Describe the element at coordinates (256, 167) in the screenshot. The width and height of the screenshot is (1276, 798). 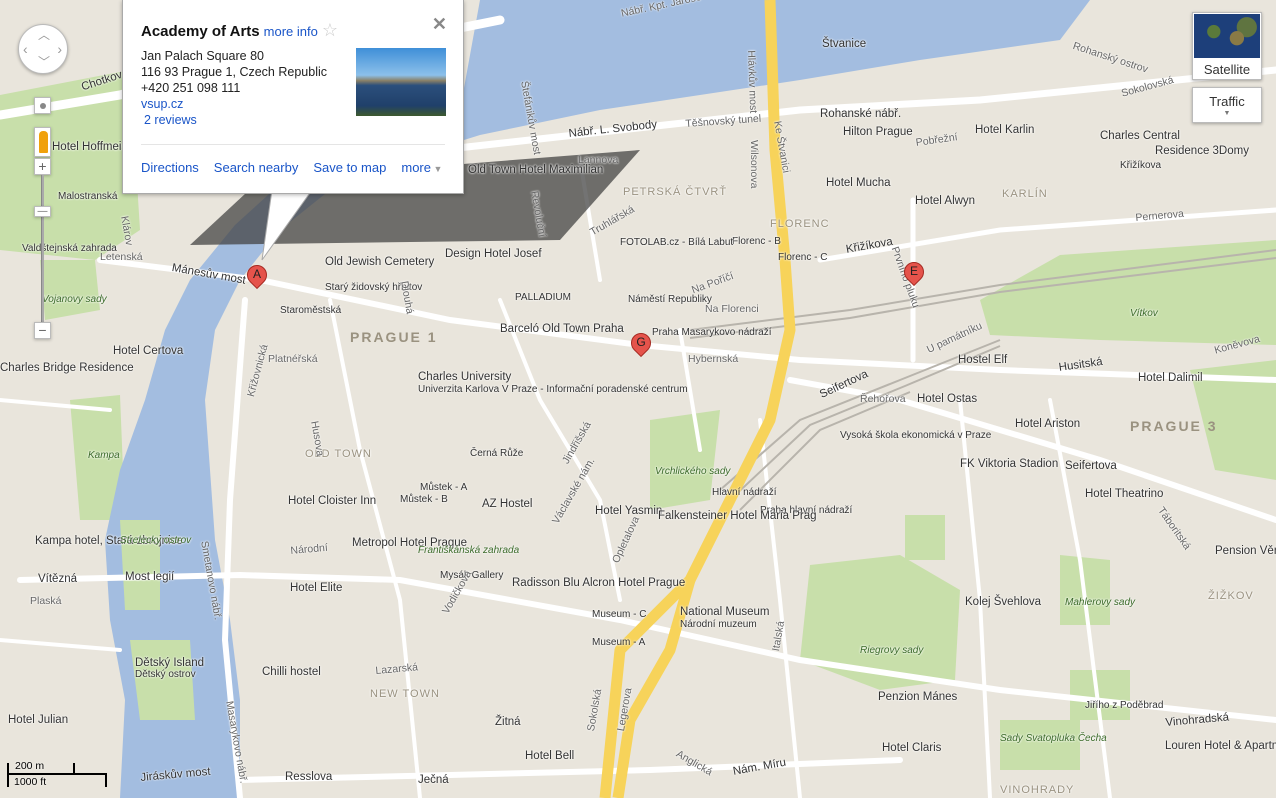
I see `search-nearby-link: Search nearby` at that location.